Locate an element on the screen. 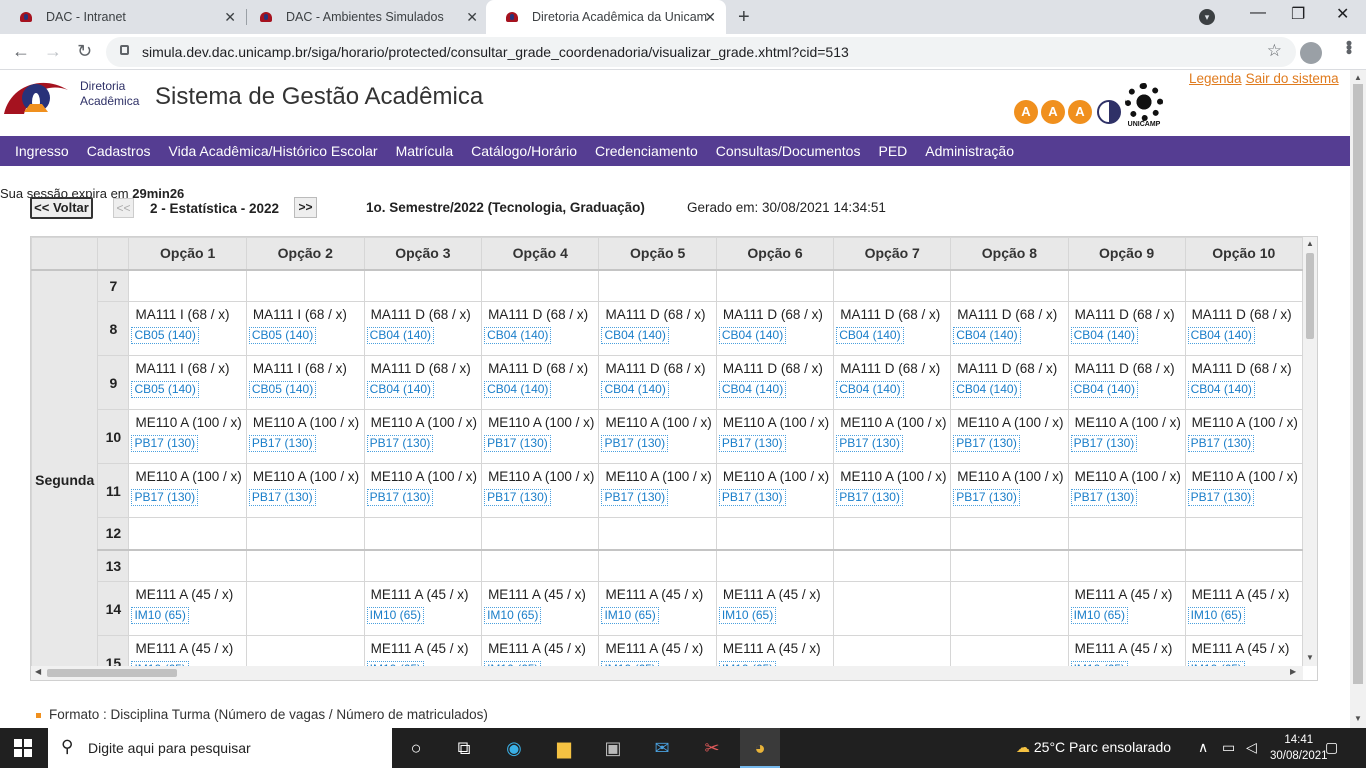 The width and height of the screenshot is (1366, 768). task-view-icon: ⧉ is located at coordinates (464, 748).